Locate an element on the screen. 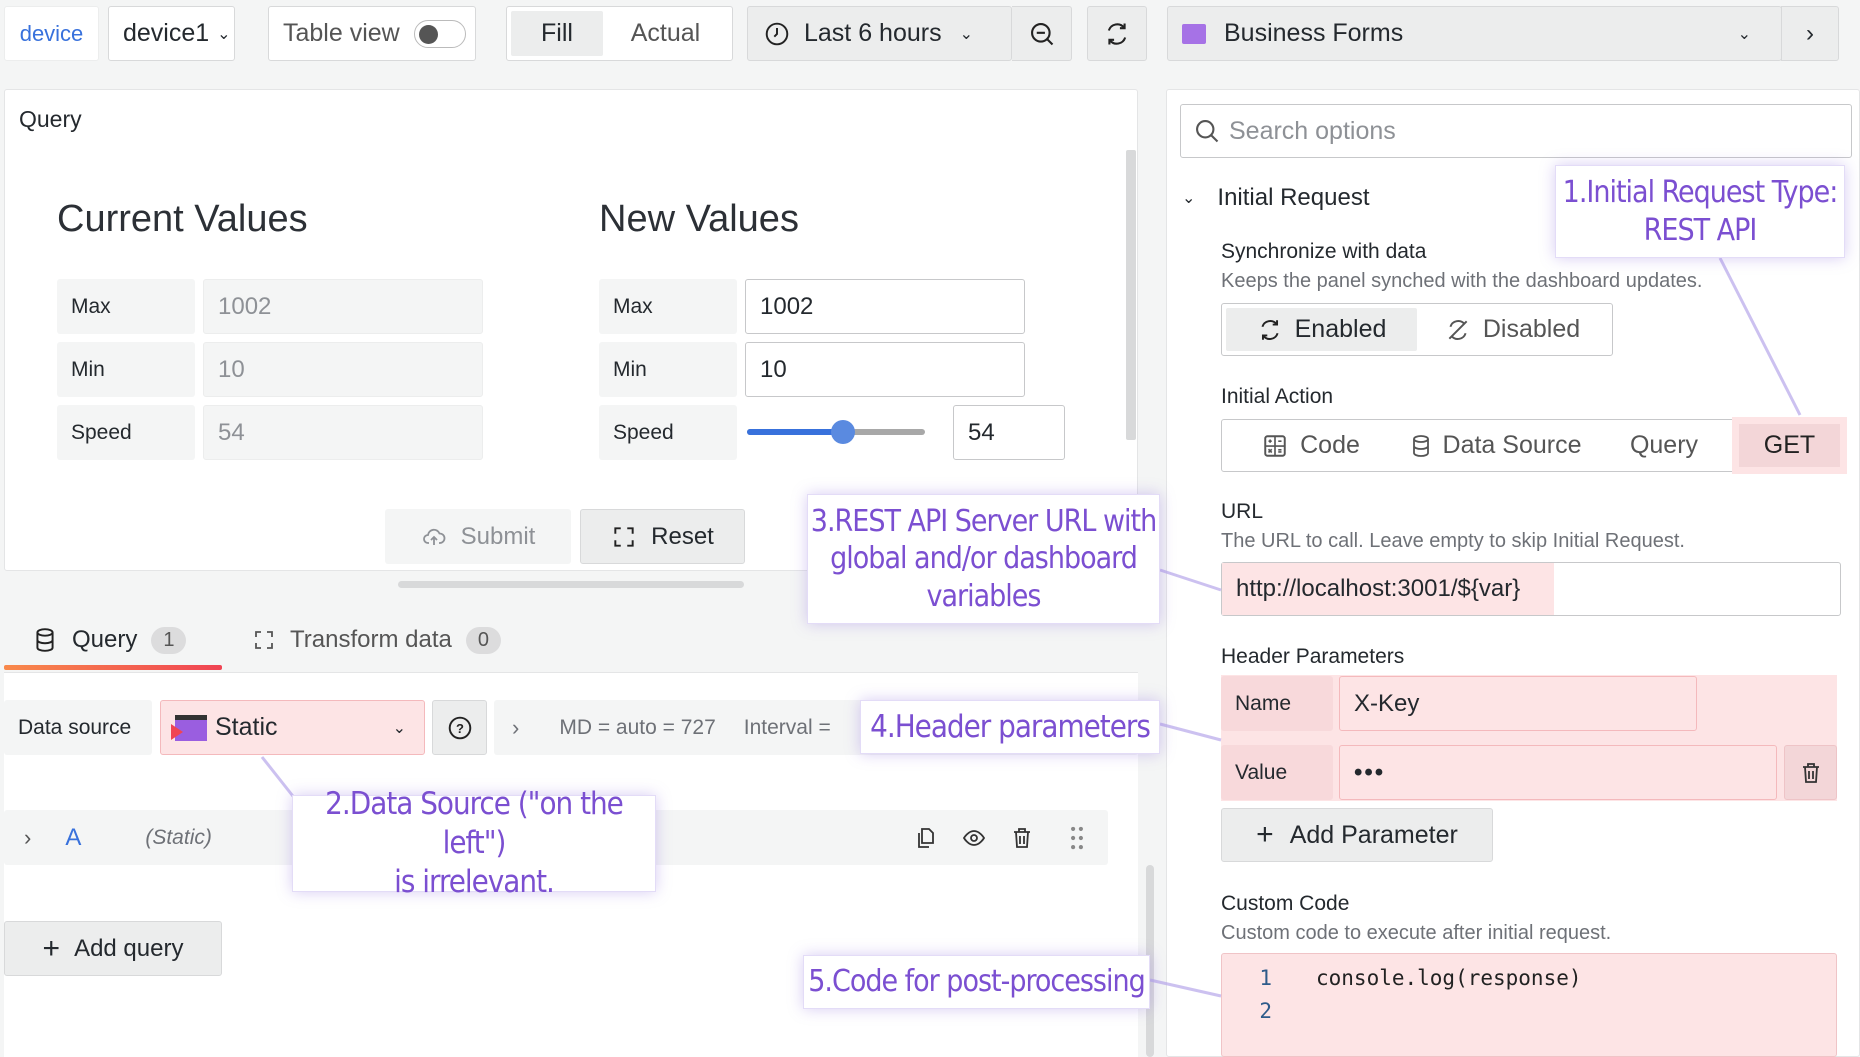 The image size is (1860, 1057). value-text: 54 is located at coordinates (231, 432).